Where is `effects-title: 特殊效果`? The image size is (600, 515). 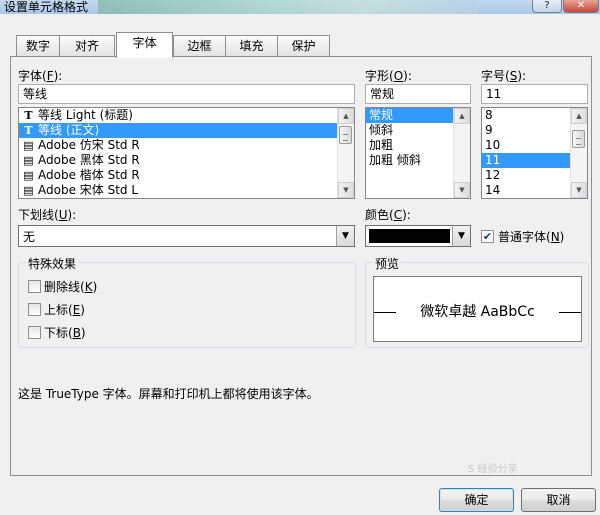
effects-title: 特殊效果 is located at coordinates (52, 263).